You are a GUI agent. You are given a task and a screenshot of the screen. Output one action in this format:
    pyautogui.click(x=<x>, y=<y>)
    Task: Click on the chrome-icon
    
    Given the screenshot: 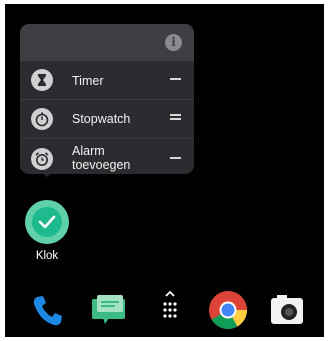 What is the action you would take?
    pyautogui.click(x=228, y=310)
    